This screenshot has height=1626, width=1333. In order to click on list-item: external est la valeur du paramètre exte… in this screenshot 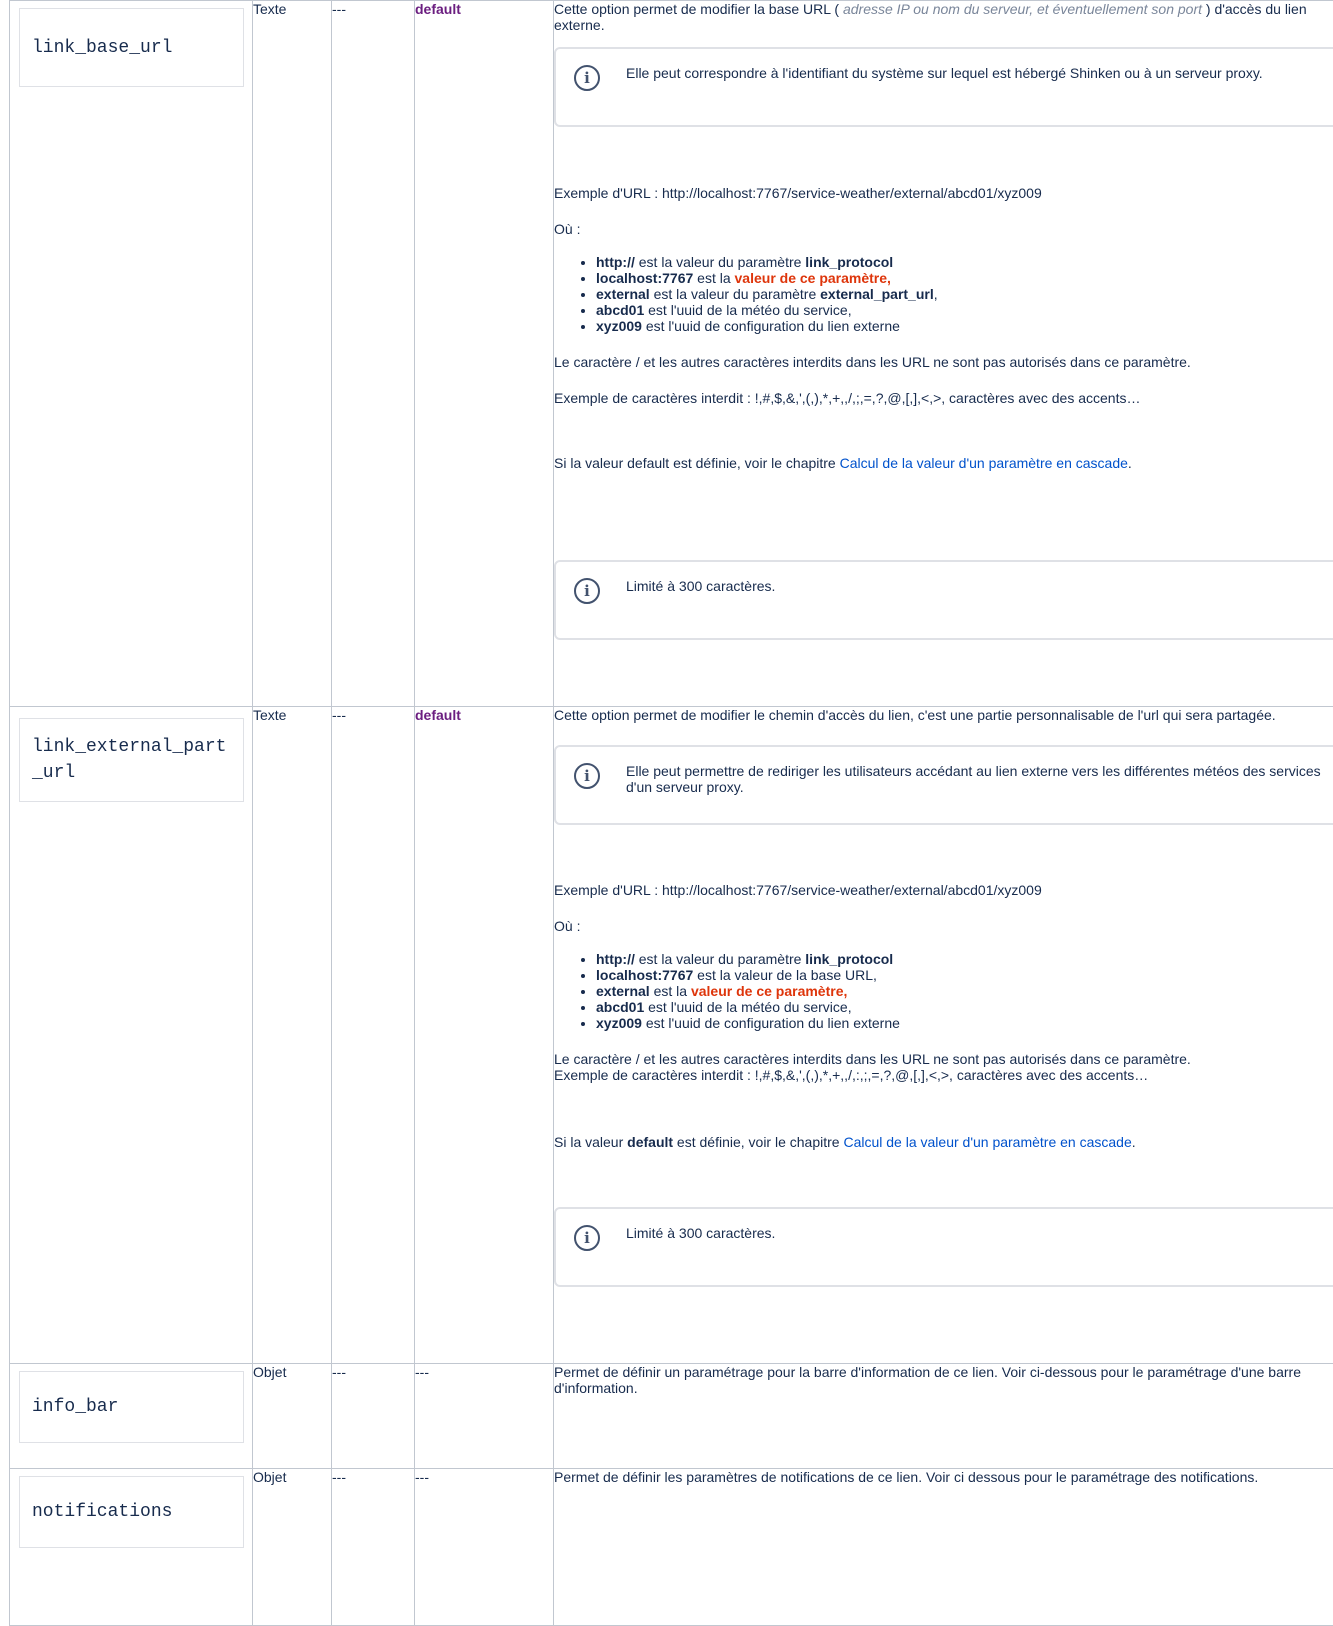, I will do `click(964, 294)`.